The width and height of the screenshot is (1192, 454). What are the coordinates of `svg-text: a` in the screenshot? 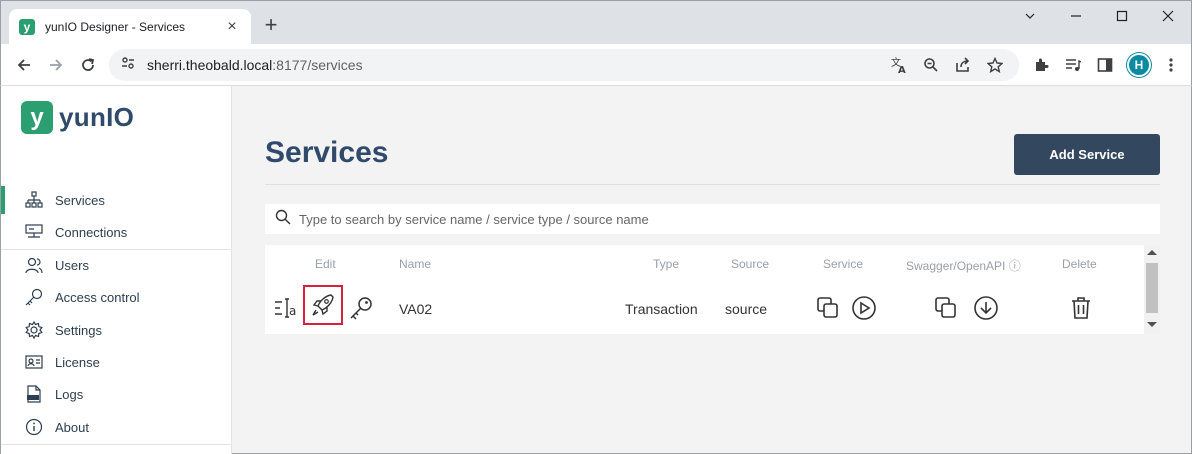 It's located at (292, 311).